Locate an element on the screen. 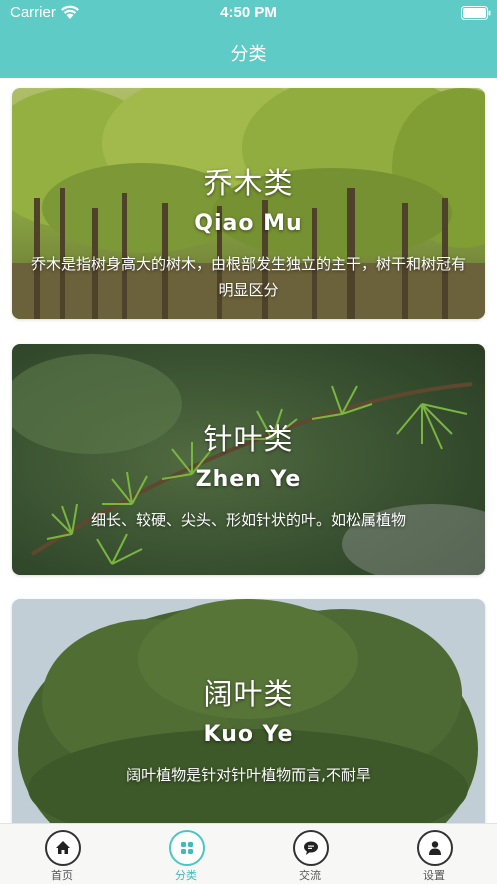  tab-label: 分类 is located at coordinates (186, 875).